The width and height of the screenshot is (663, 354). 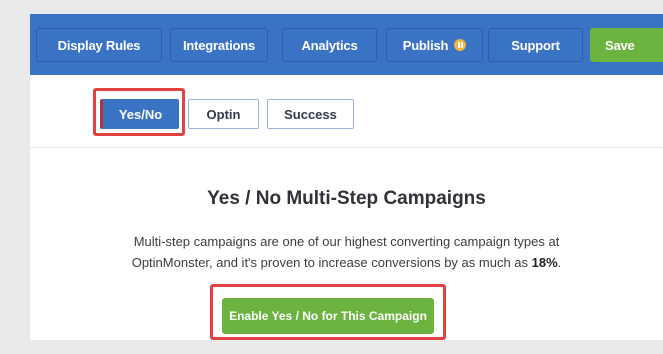 I want to click on support-button: Support, so click(x=535, y=45).